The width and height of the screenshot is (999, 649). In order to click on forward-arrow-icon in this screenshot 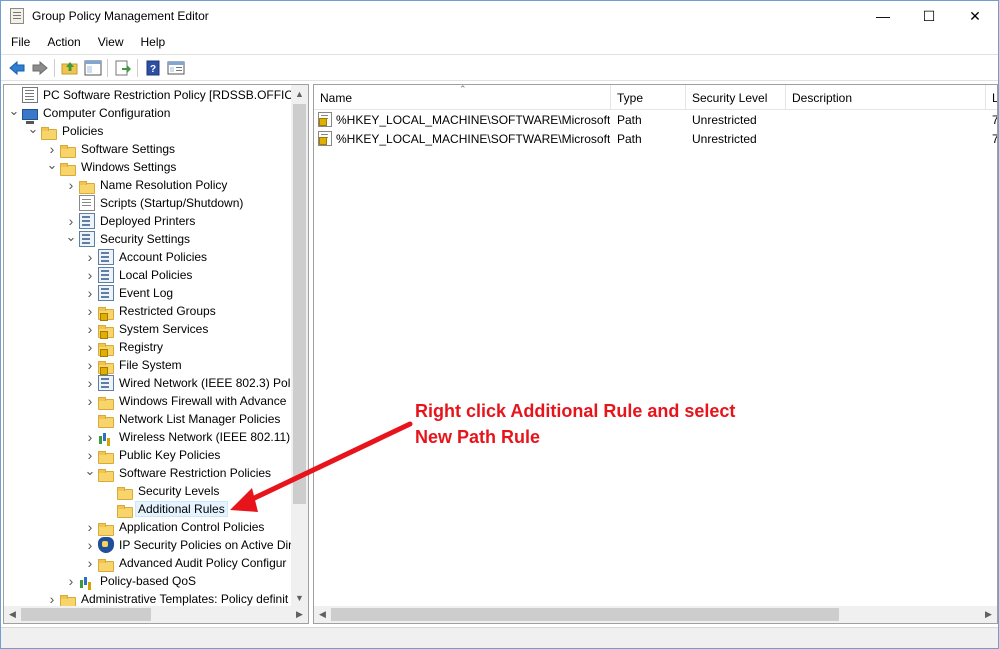, I will do `click(40, 67)`.